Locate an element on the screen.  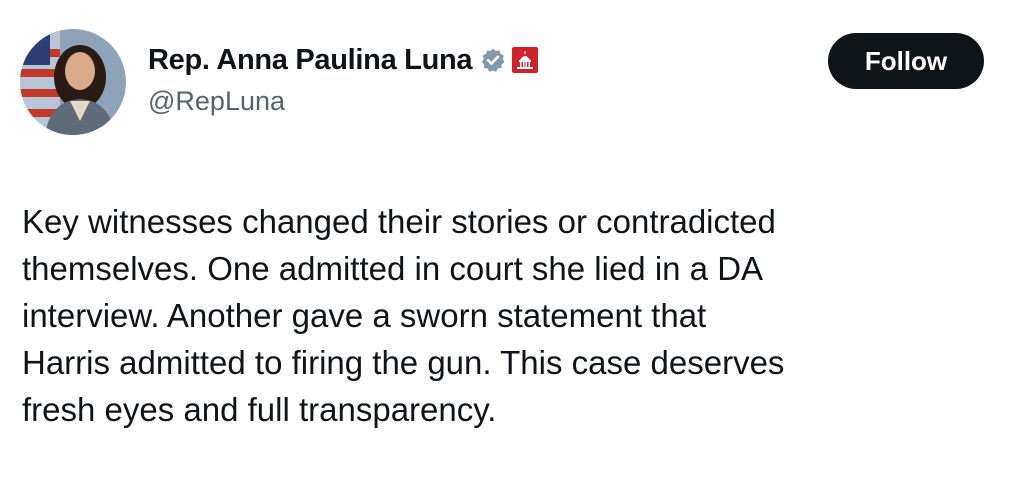
verified-badge-icon is located at coordinates (493, 60).